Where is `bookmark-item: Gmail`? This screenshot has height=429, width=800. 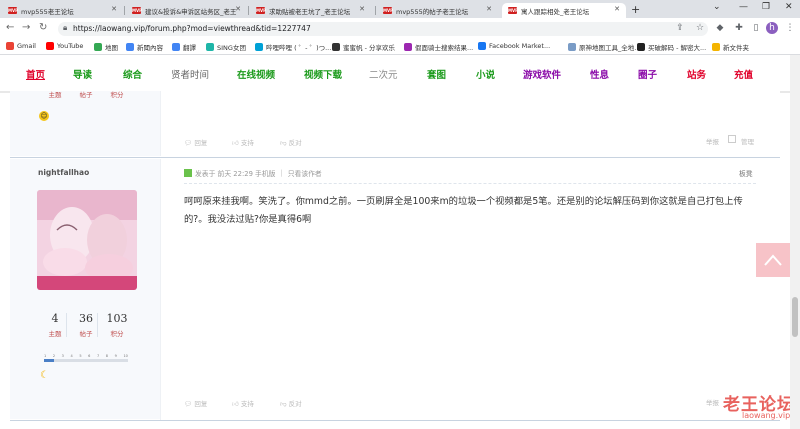
bookmark-item: Gmail is located at coordinates (21, 46).